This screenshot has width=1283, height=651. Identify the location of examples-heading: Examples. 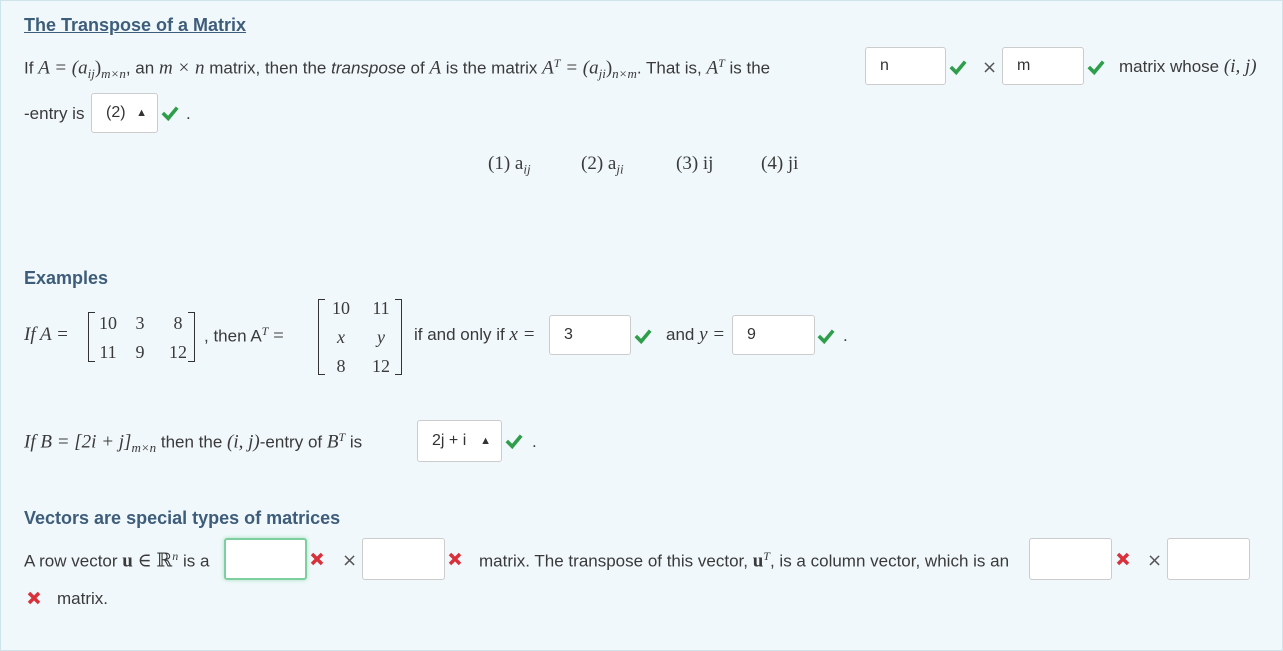
(66, 278).